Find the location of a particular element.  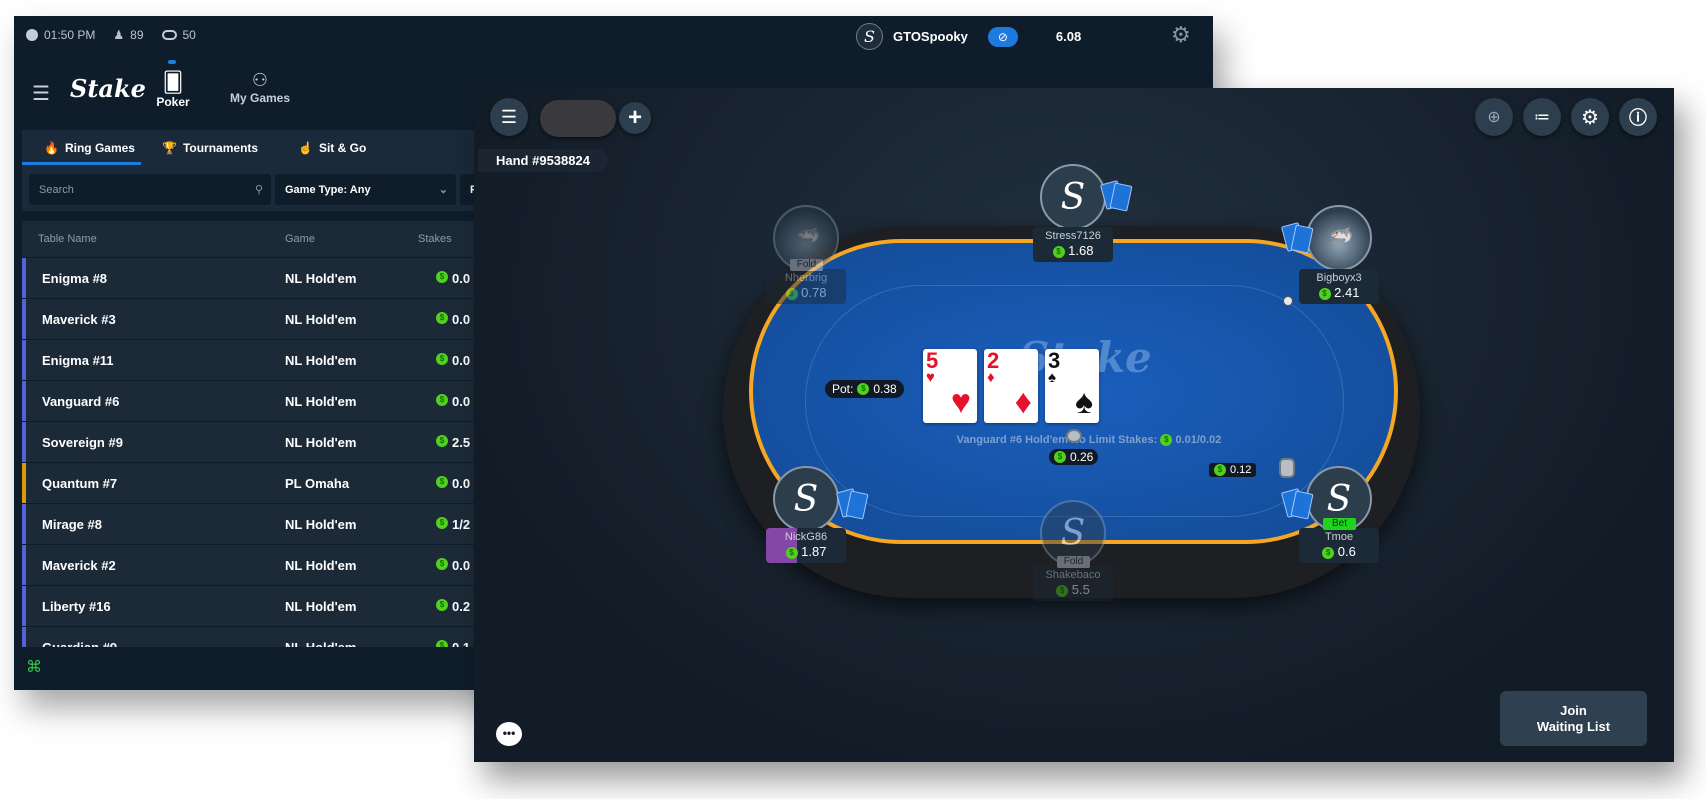

suit-icon: ♠ is located at coordinates (1083, 402).